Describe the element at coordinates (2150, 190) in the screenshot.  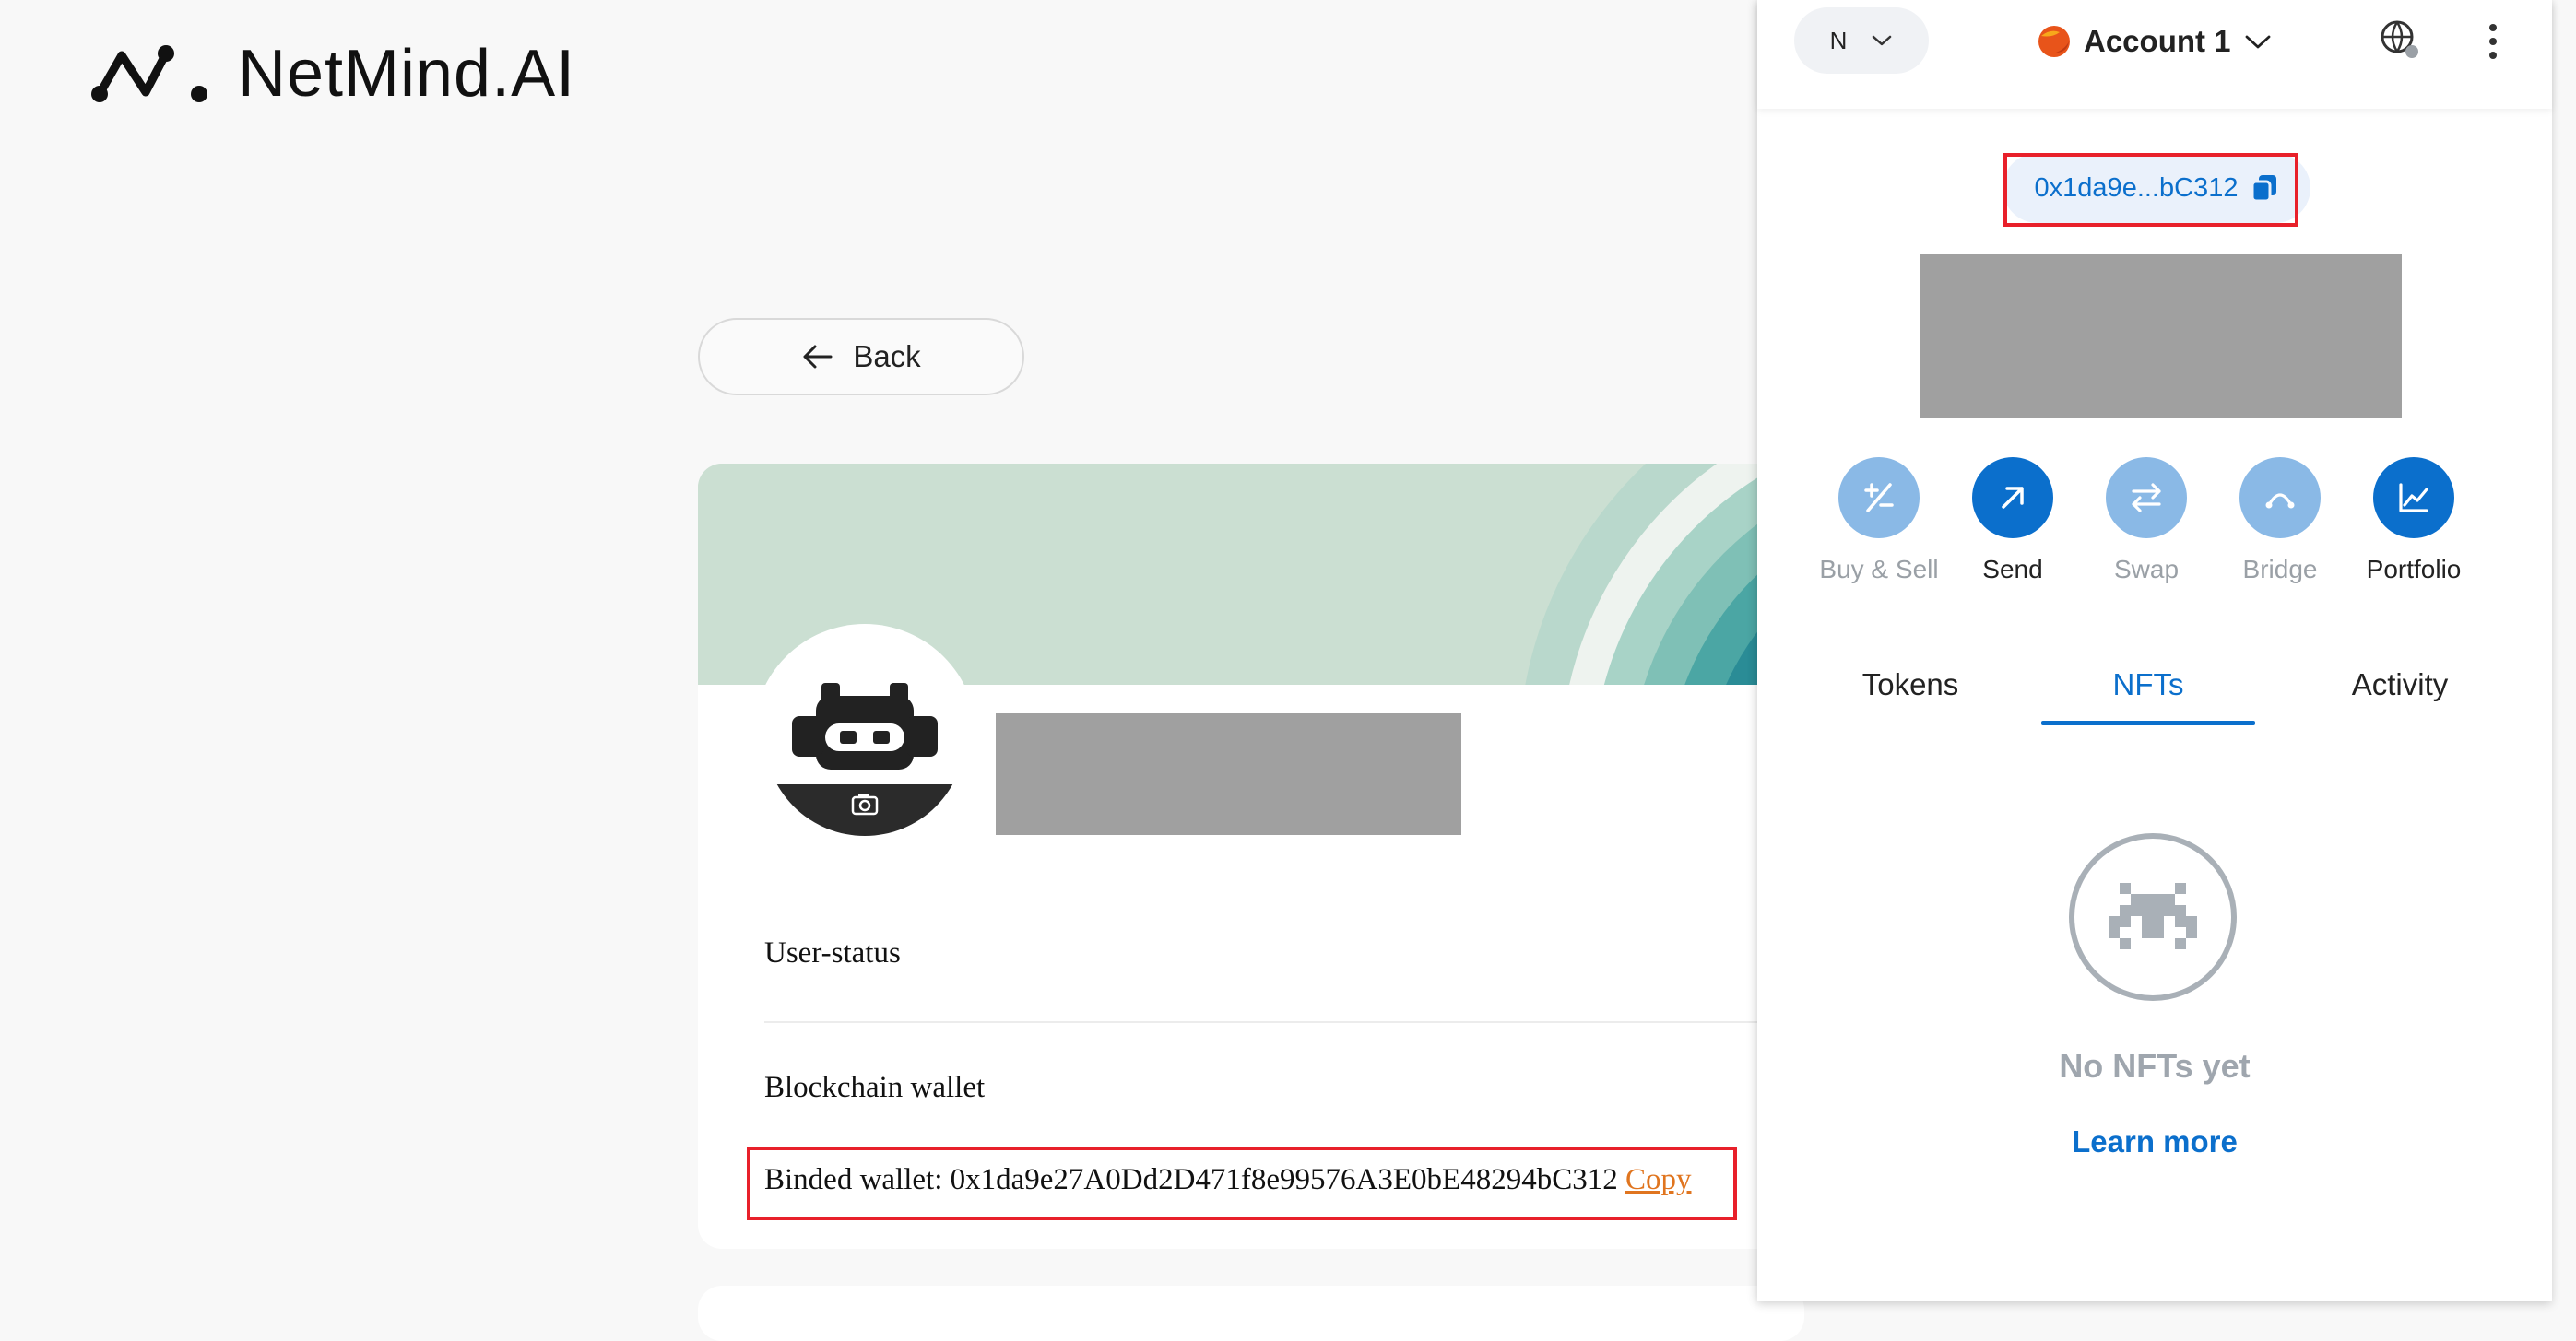
I see `address-highlight` at that location.